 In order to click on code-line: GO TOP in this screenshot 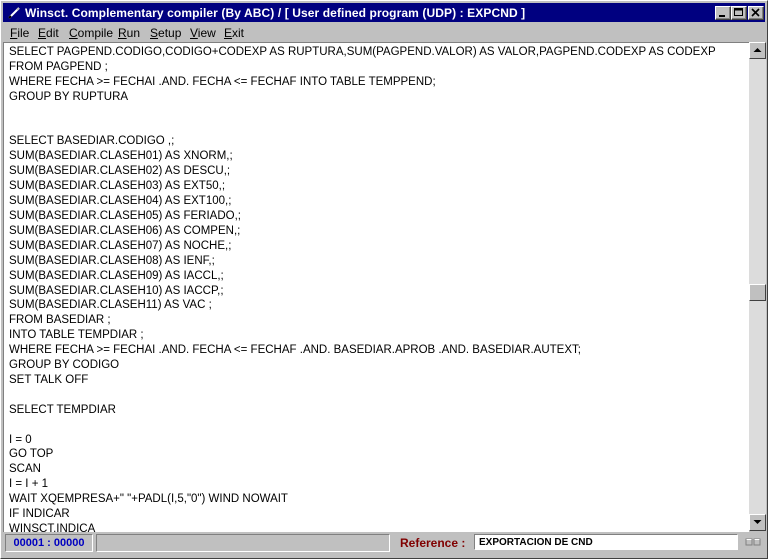, I will do `click(31, 454)`.